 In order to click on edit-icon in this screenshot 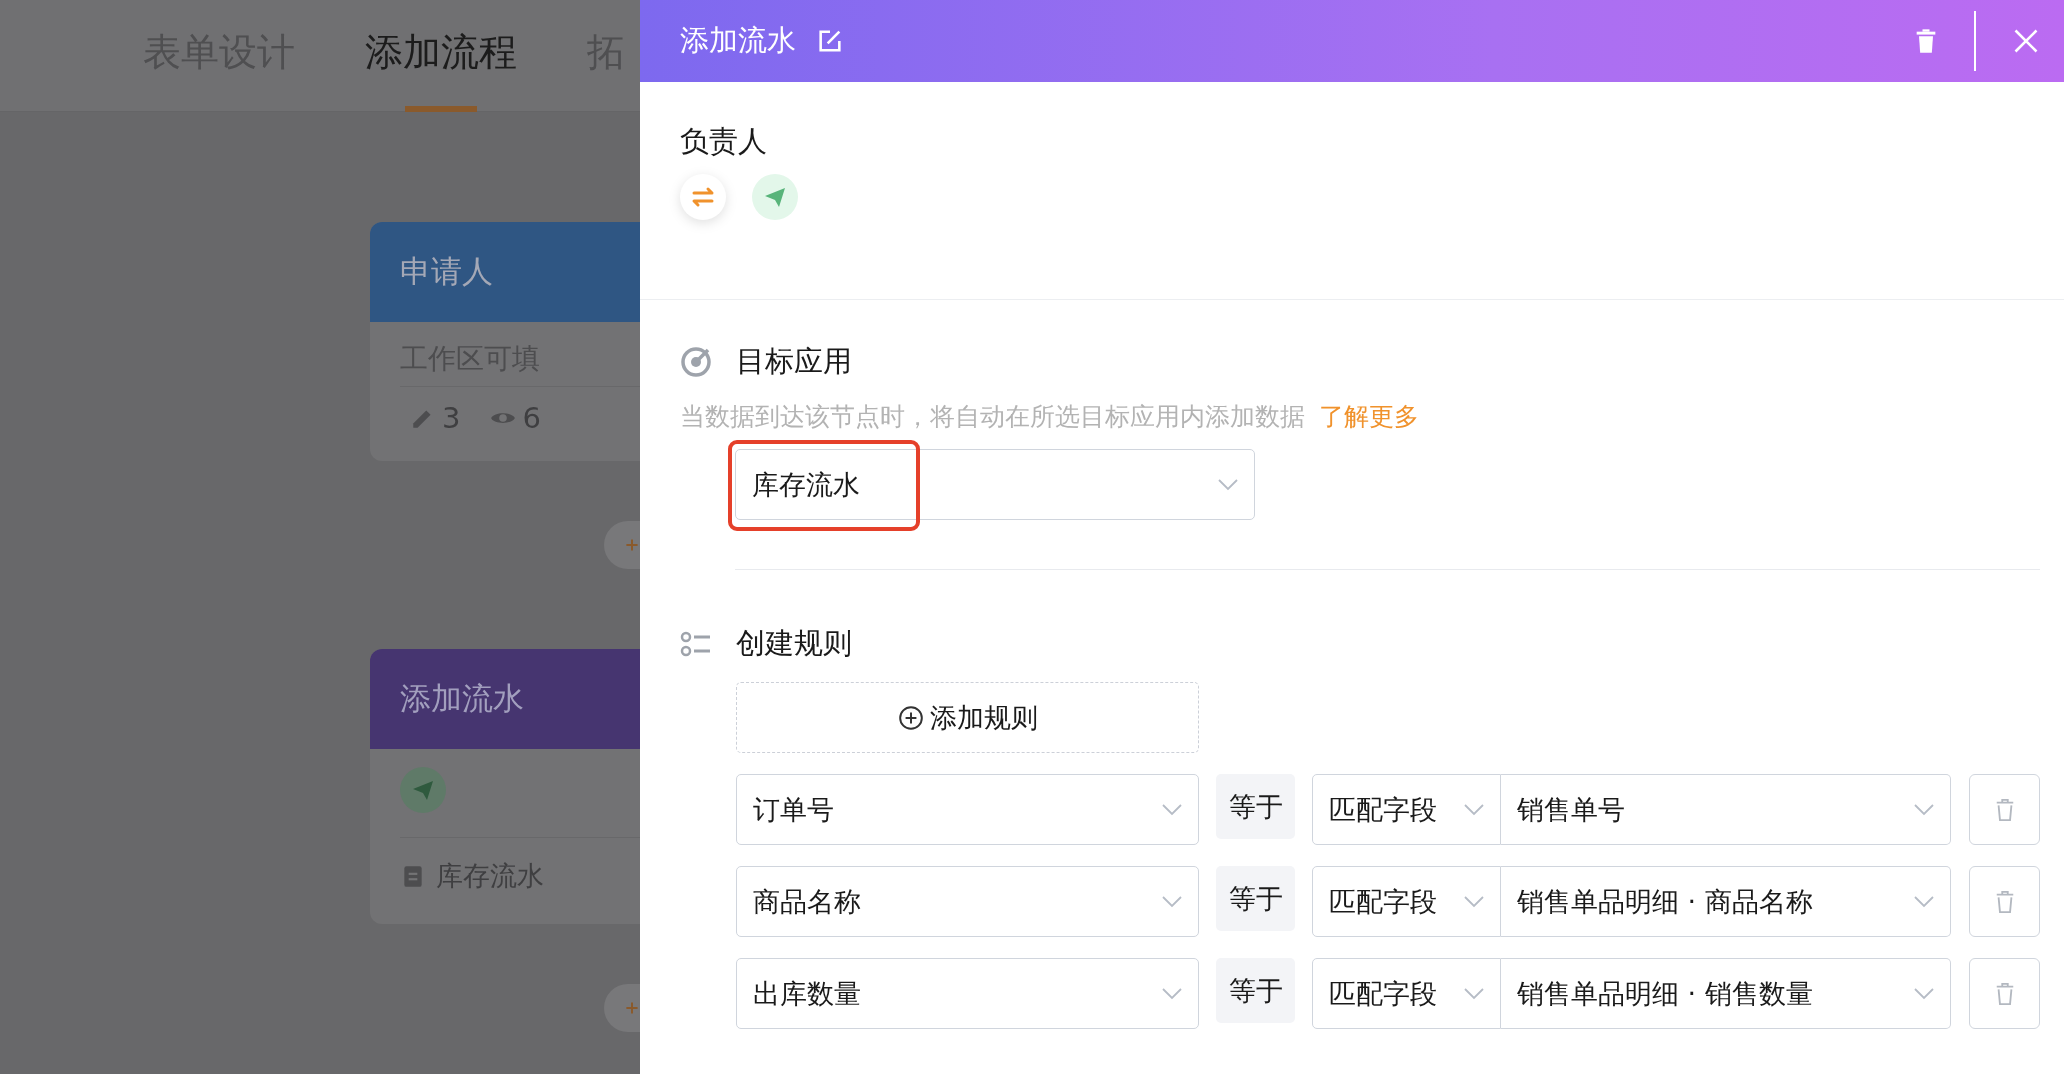, I will do `click(830, 41)`.